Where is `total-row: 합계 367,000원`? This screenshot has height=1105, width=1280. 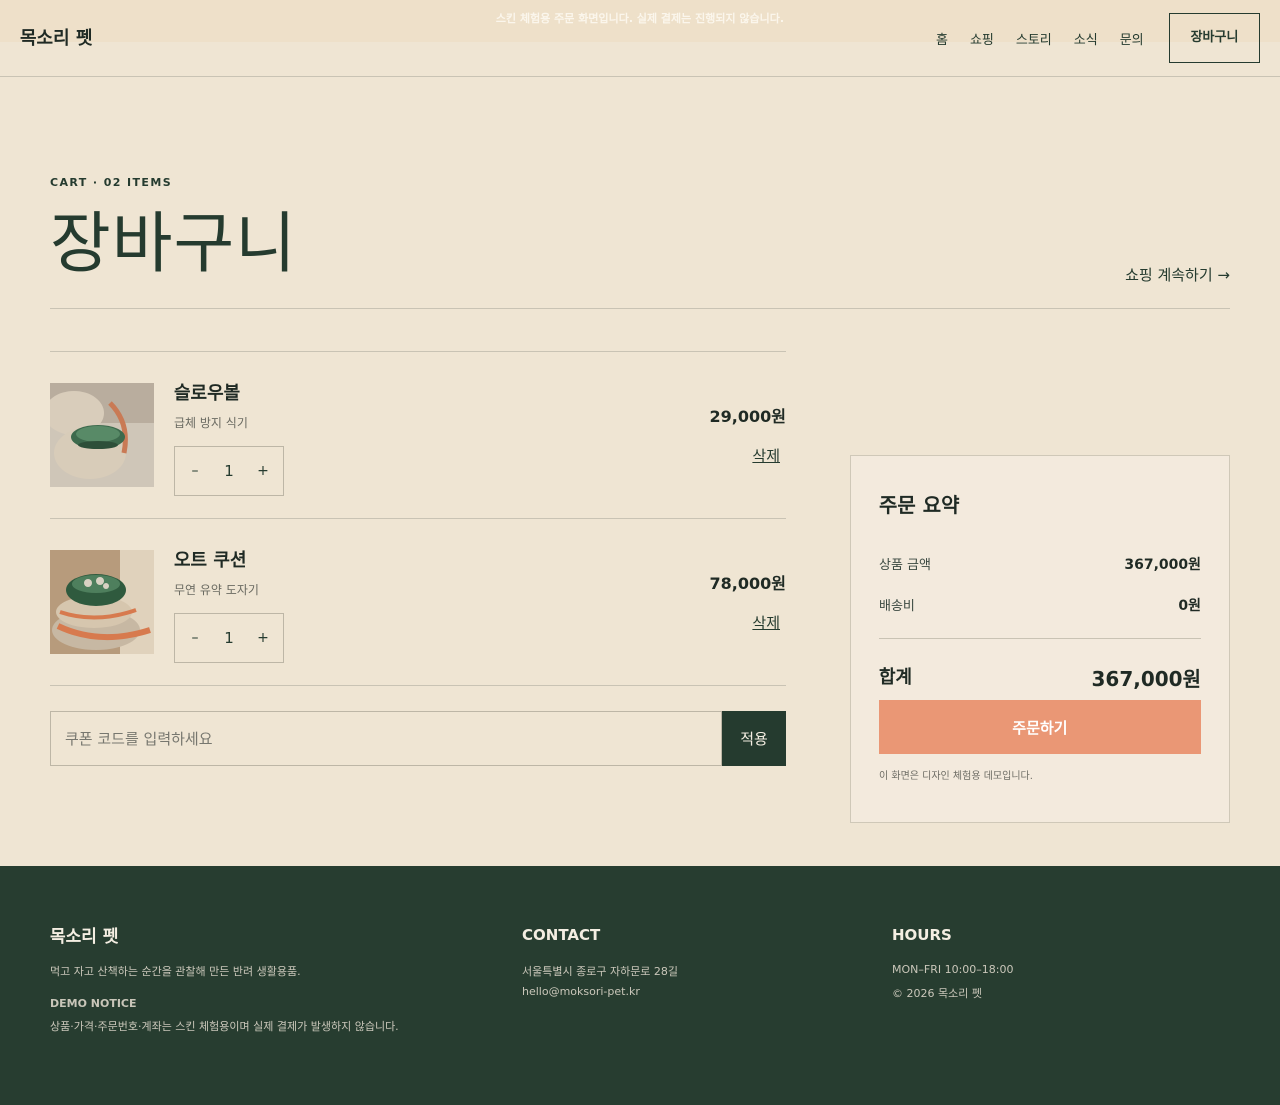
total-row: 합계 367,000원 is located at coordinates (1040, 677).